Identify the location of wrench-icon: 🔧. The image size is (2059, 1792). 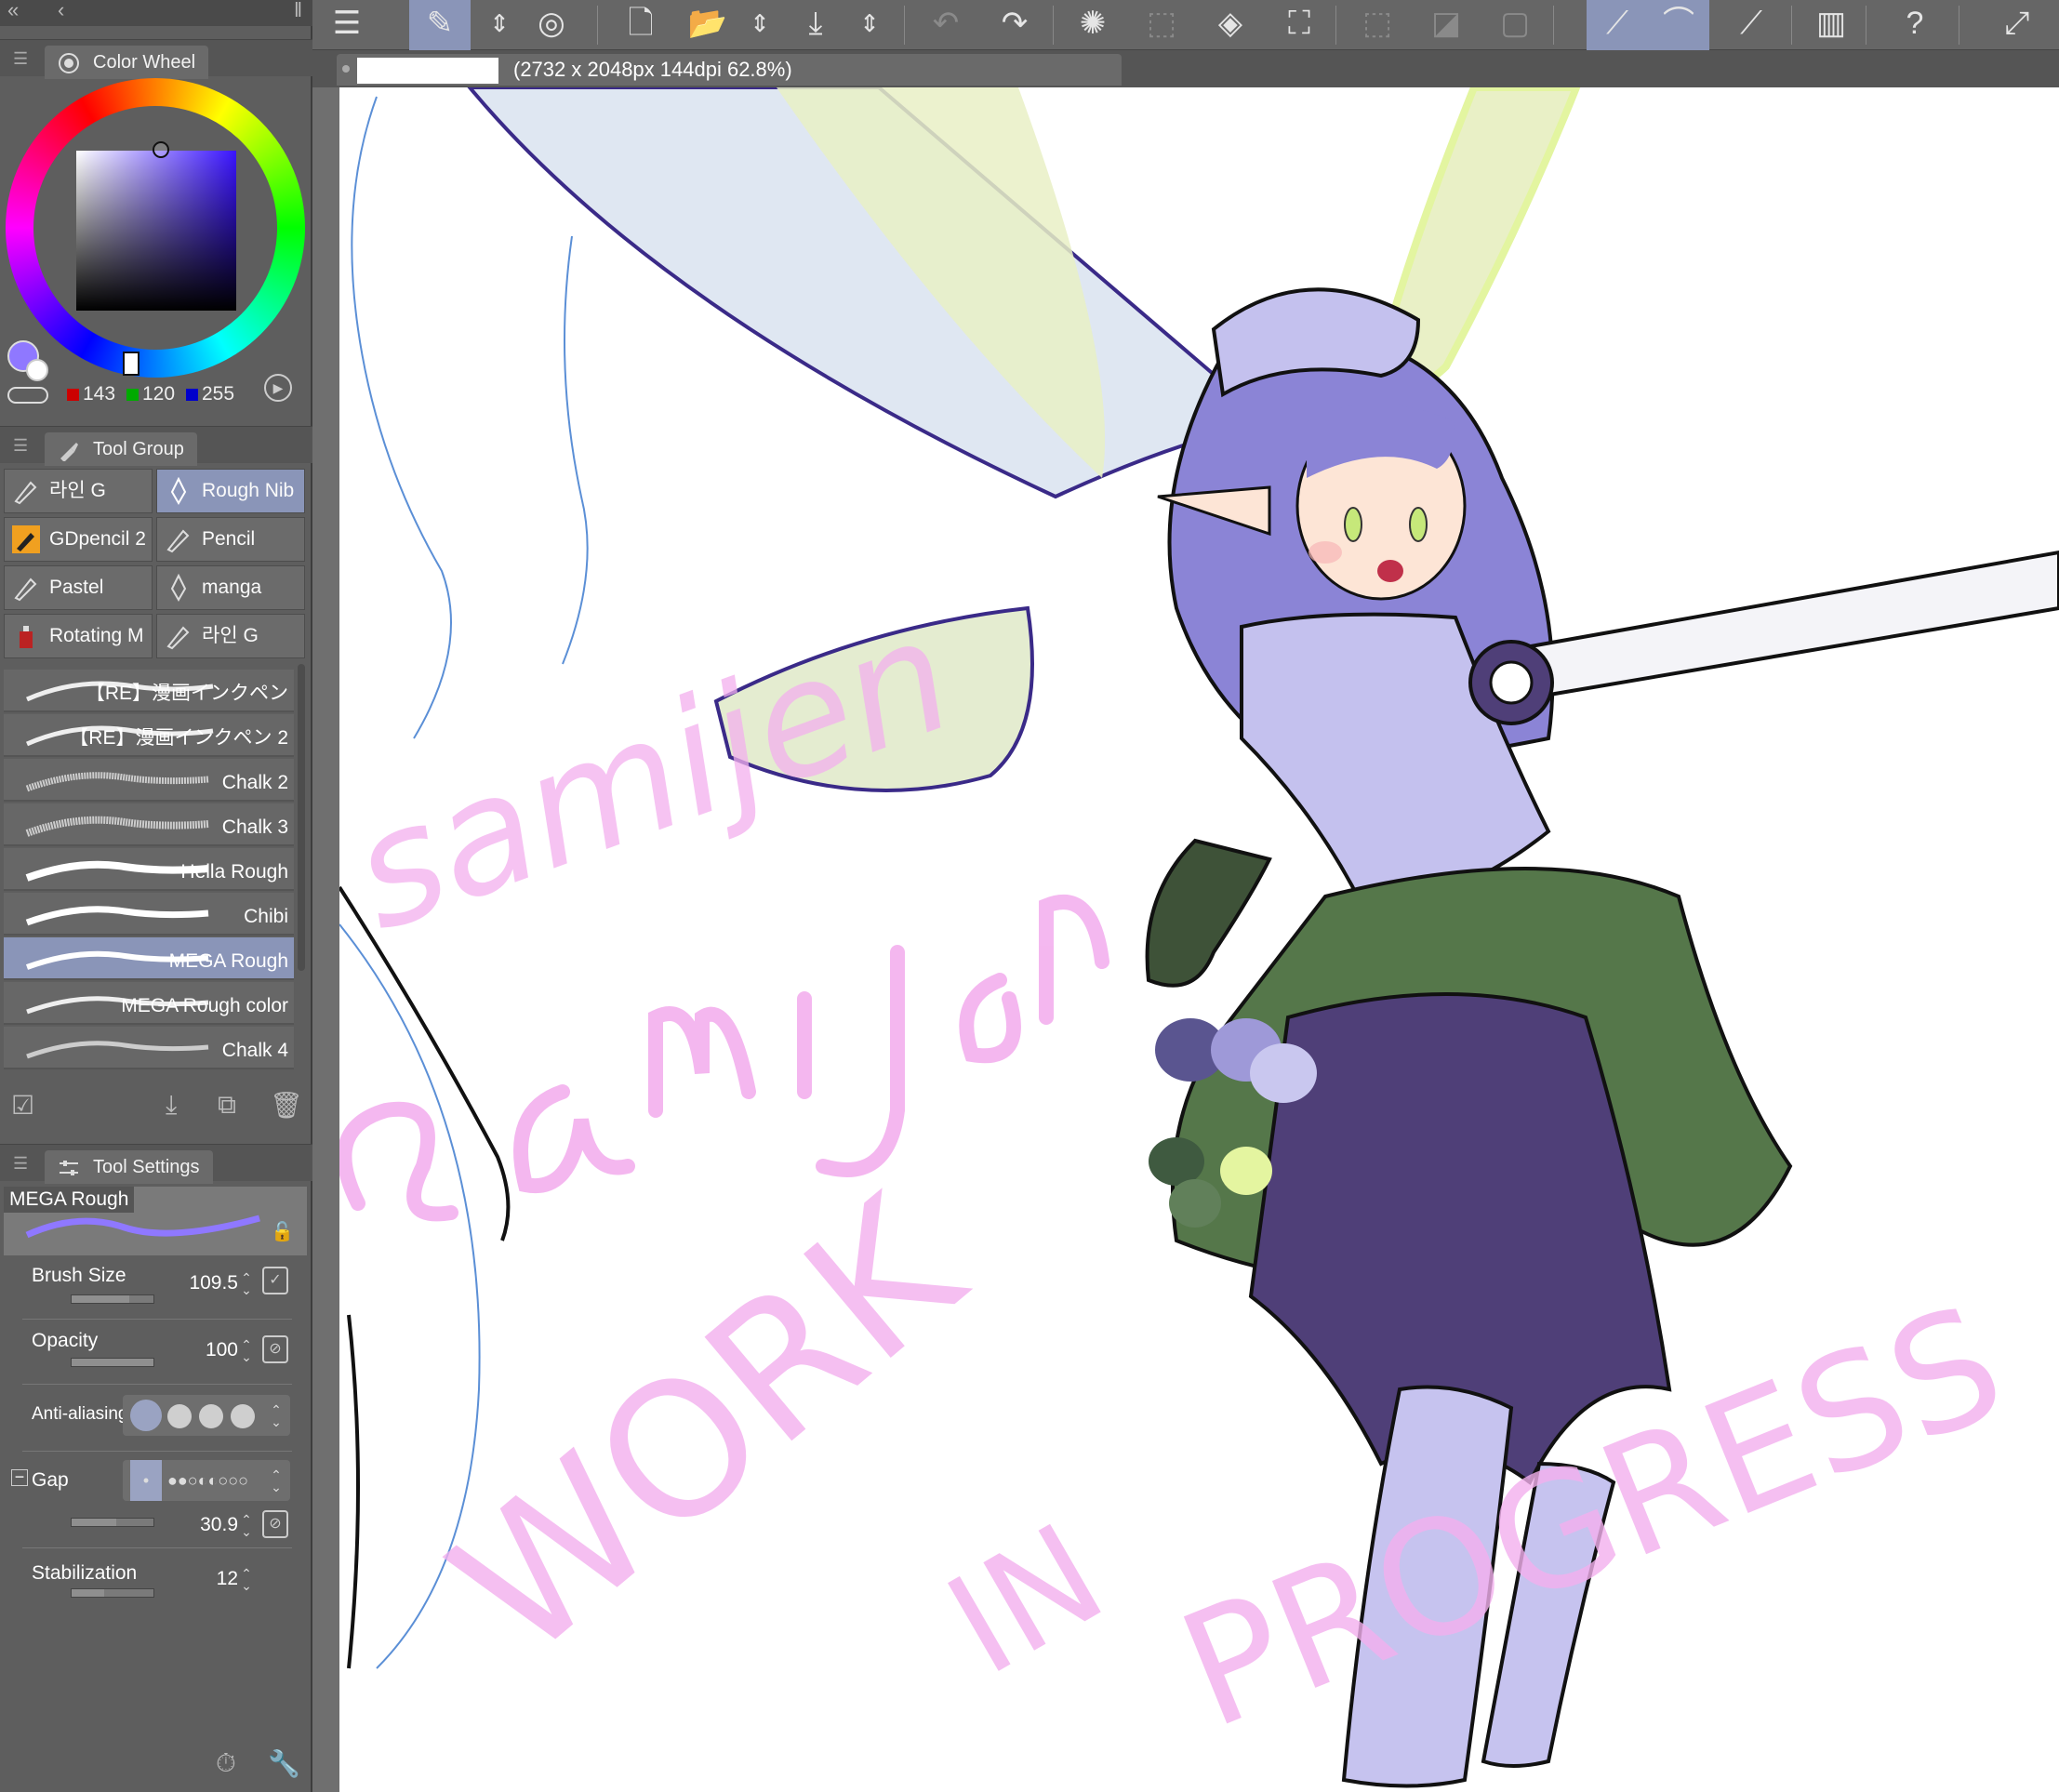
(284, 1763).